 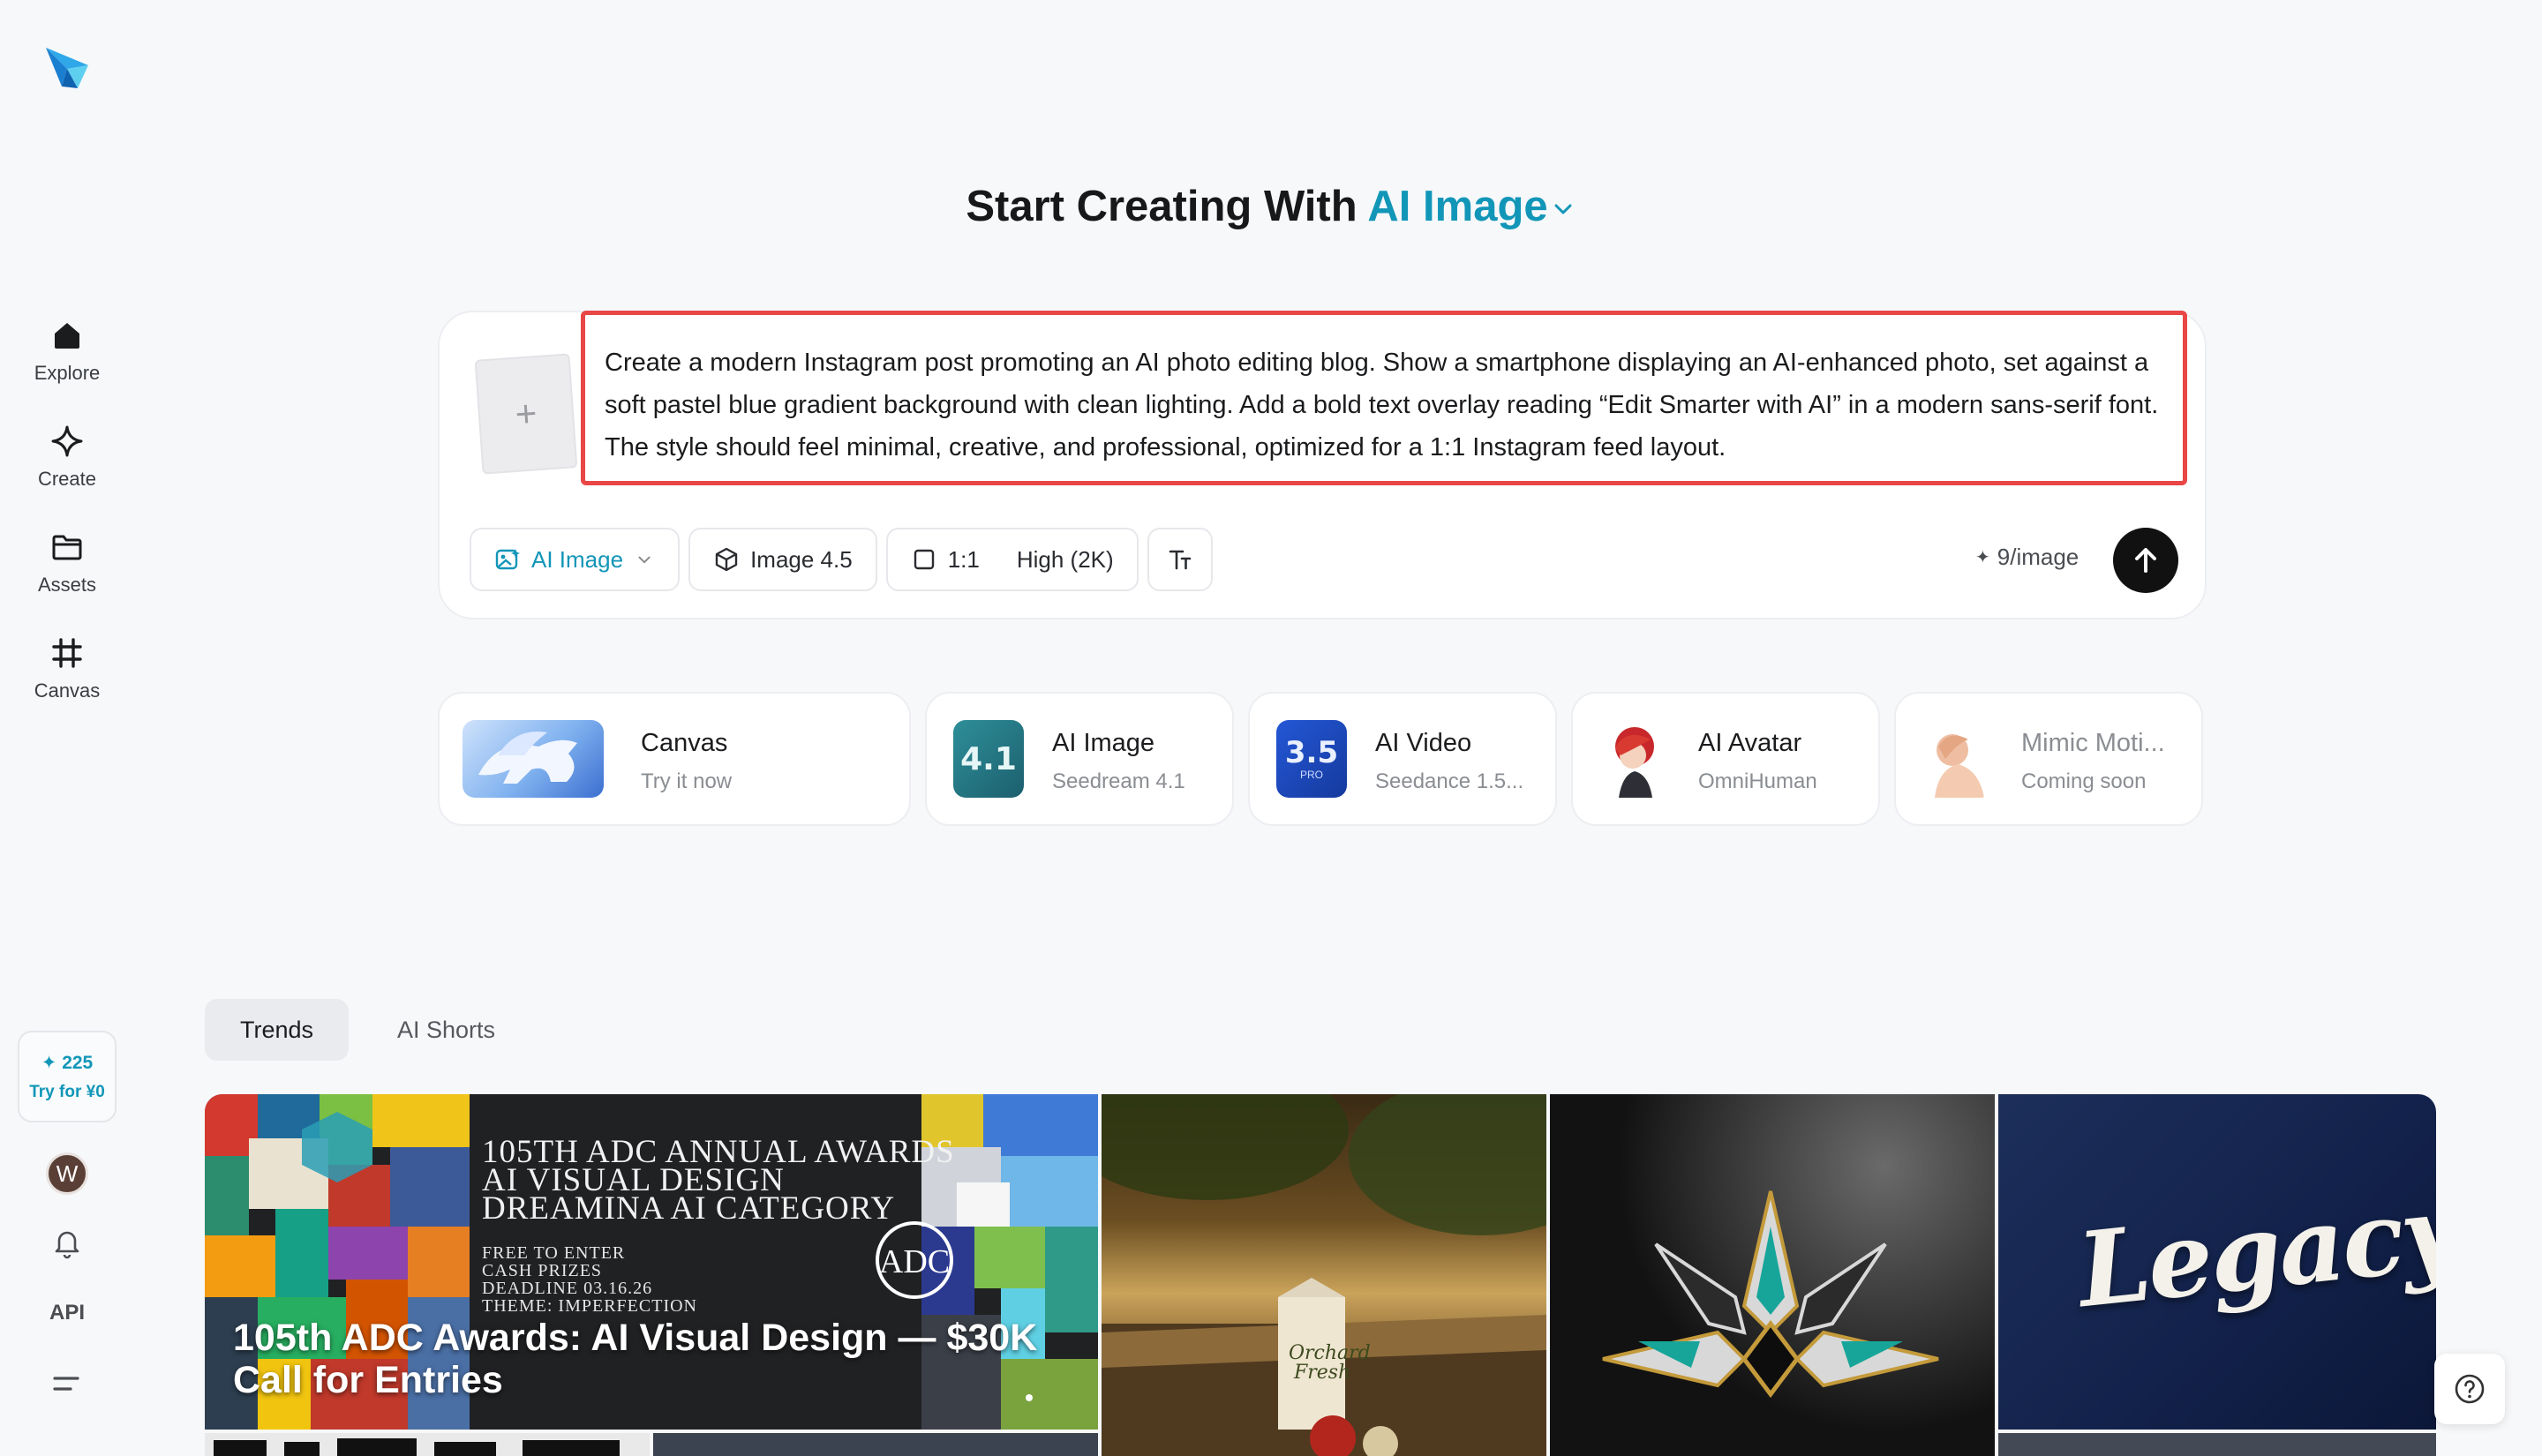 I want to click on text-settings-button, so click(x=1180, y=559).